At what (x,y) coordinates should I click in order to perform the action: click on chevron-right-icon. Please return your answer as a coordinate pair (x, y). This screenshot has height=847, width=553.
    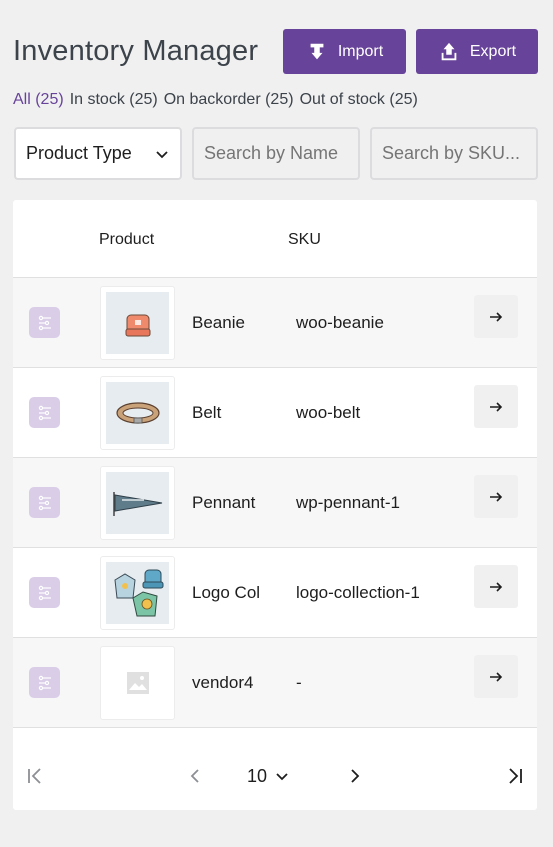
    Looking at the image, I should click on (355, 776).